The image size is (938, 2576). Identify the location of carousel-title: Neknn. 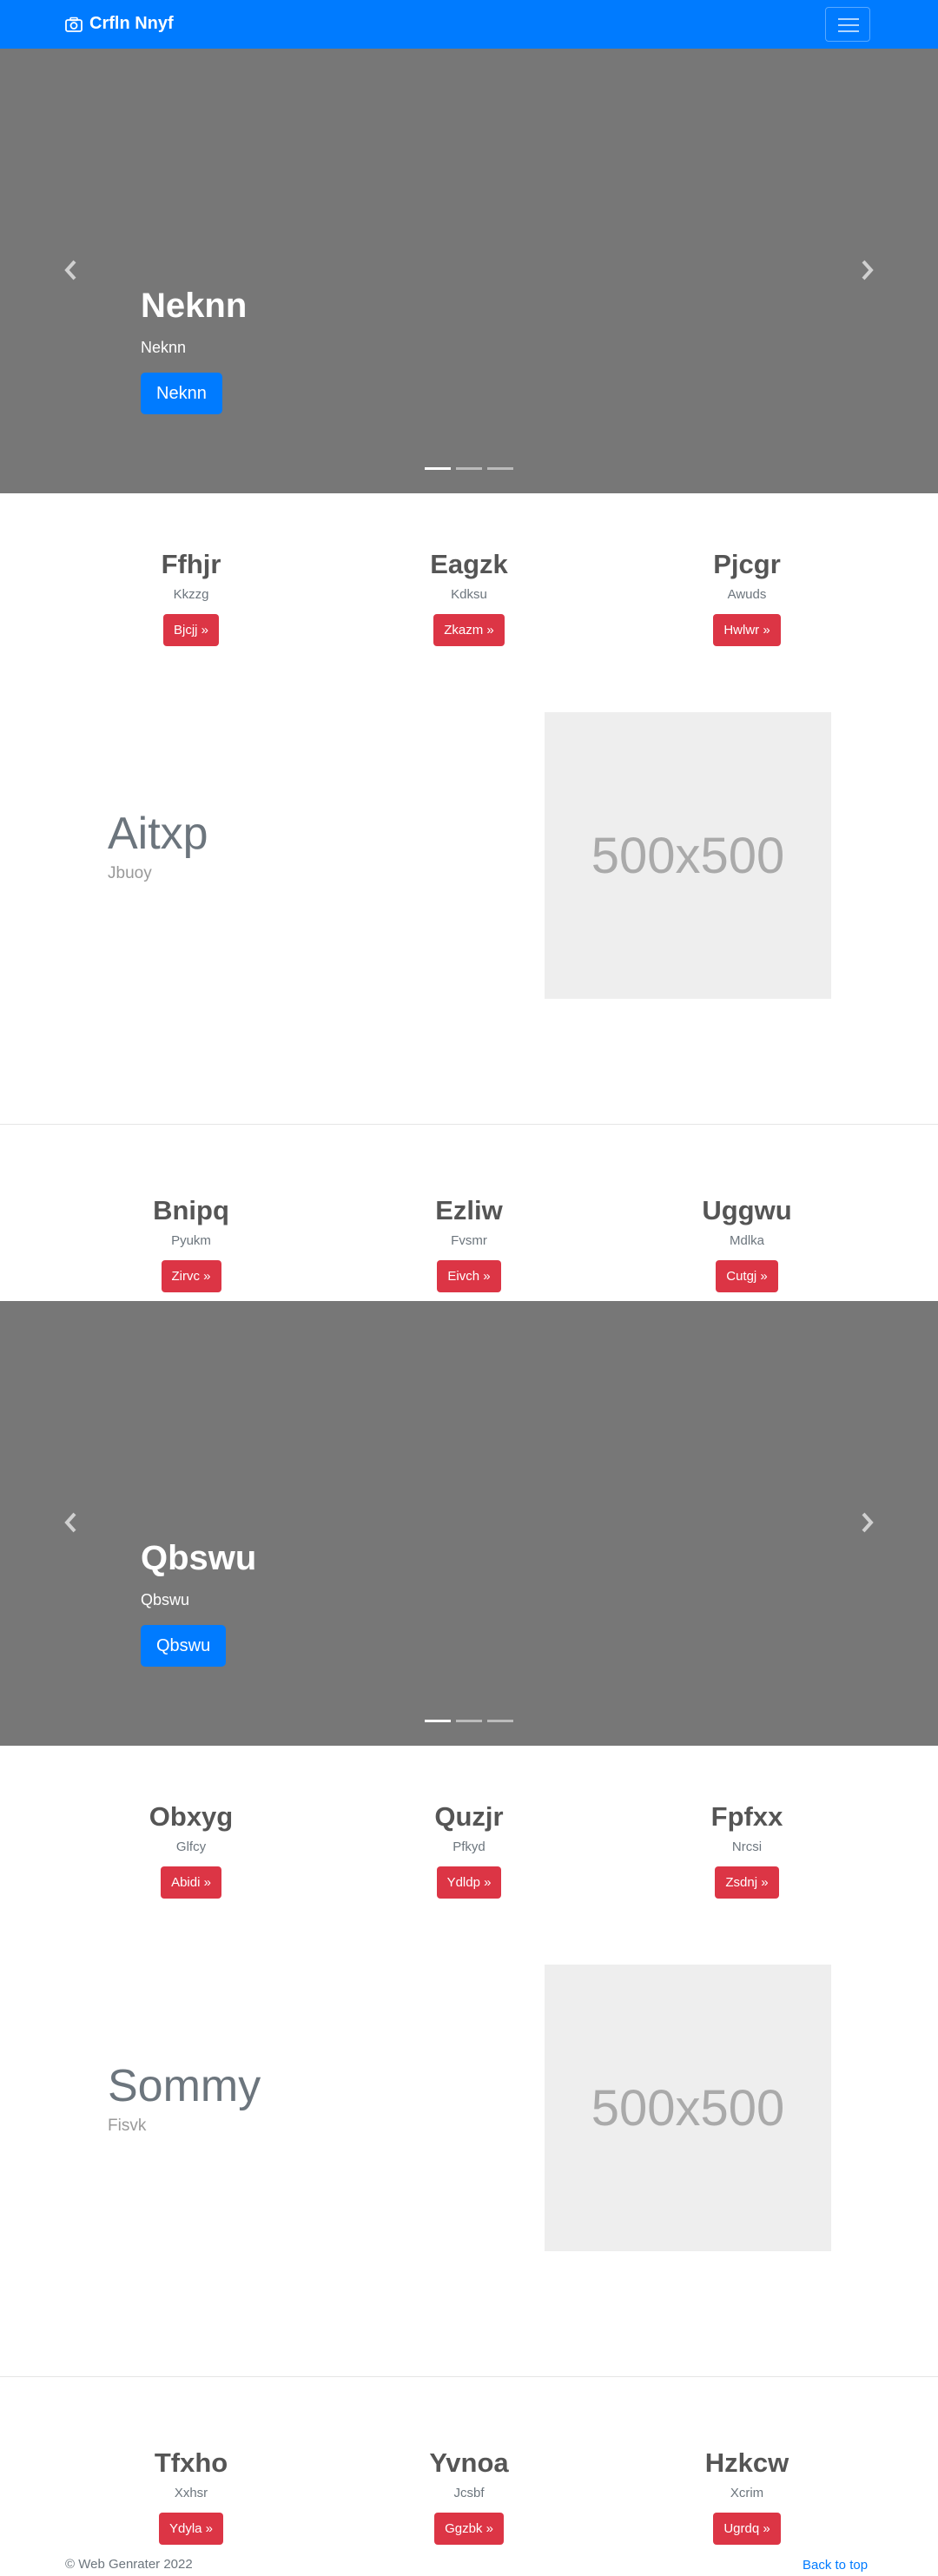
(194, 306).